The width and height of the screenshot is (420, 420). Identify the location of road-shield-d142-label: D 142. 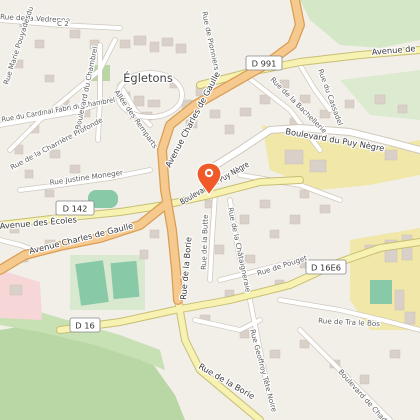
(75, 209).